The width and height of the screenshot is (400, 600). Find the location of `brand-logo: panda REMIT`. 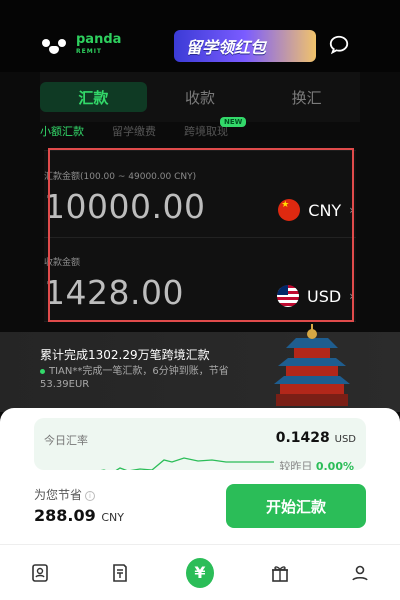

brand-logo: panda REMIT is located at coordinates (82, 45).